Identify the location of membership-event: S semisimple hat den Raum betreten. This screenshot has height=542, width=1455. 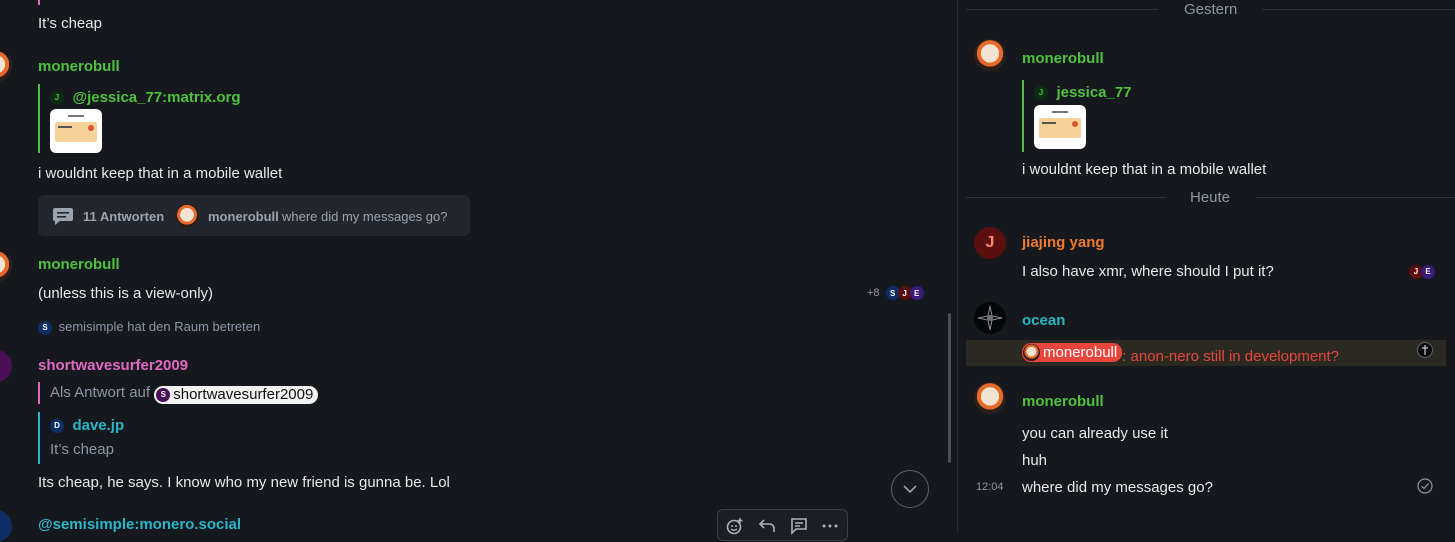
(149, 327).